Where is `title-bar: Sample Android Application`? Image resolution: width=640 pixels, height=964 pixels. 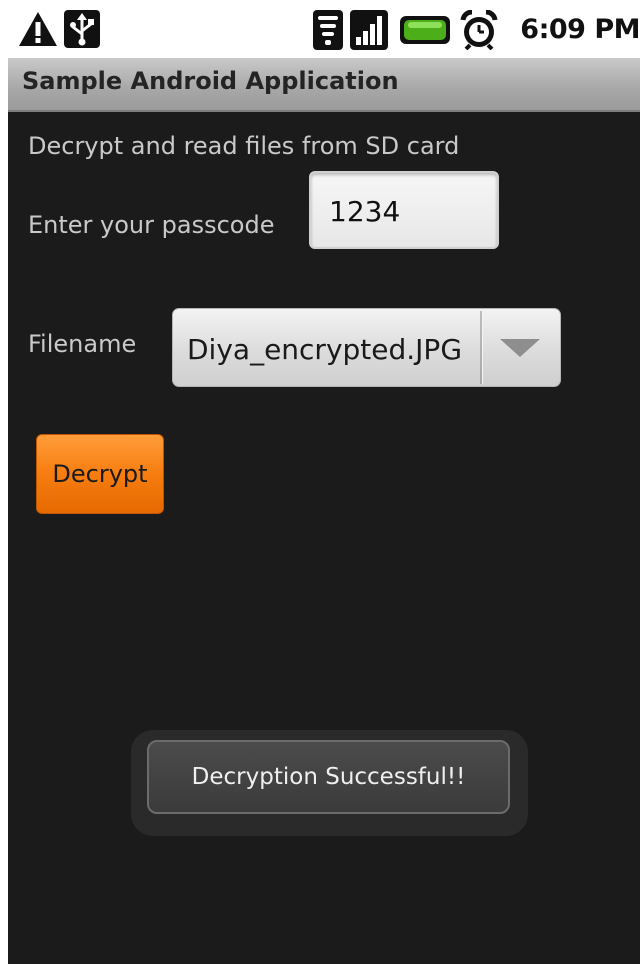 title-bar: Sample Android Application is located at coordinates (324, 85).